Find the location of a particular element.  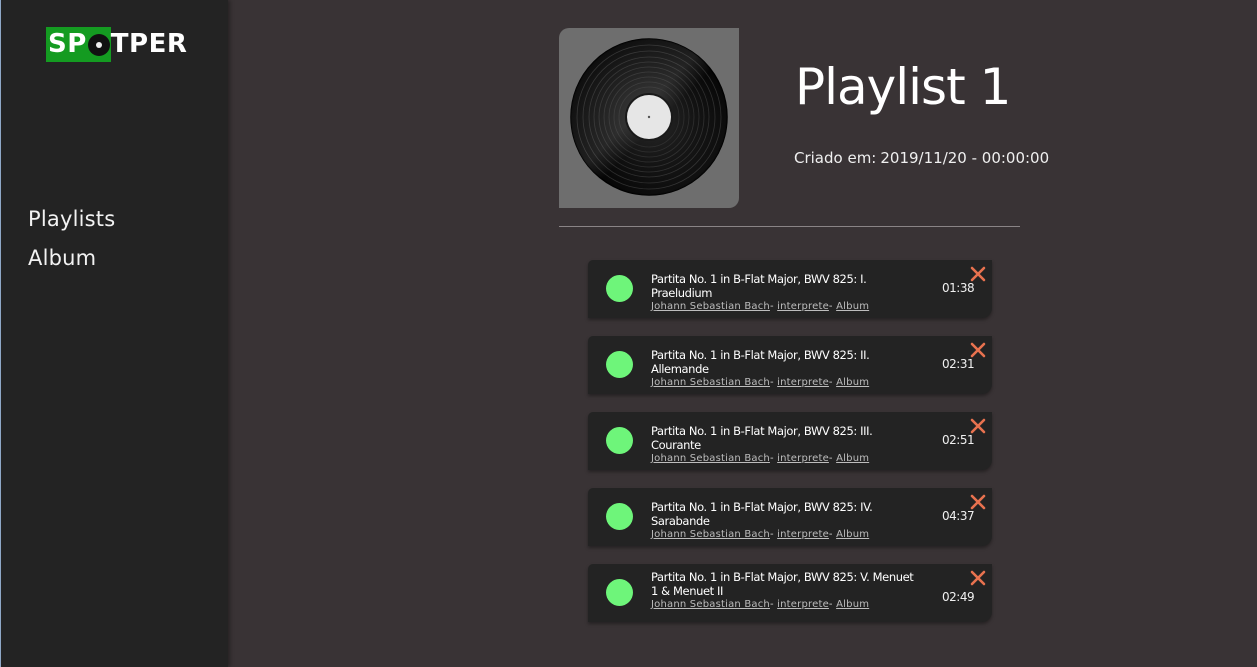

vinyl-record-icon is located at coordinates (649, 117).